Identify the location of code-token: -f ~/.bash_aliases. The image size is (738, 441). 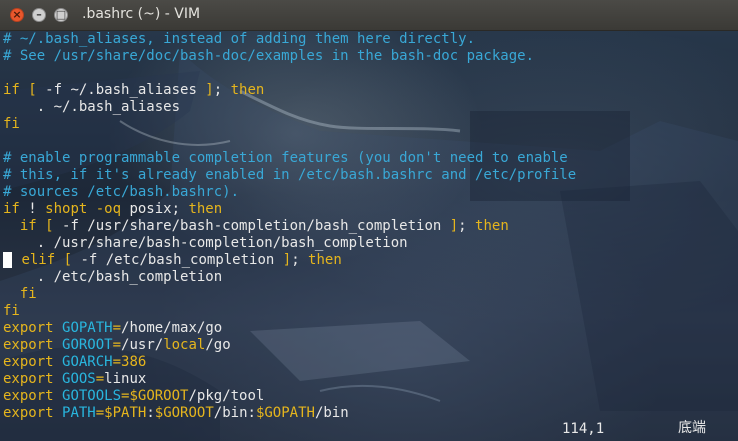
(121, 90).